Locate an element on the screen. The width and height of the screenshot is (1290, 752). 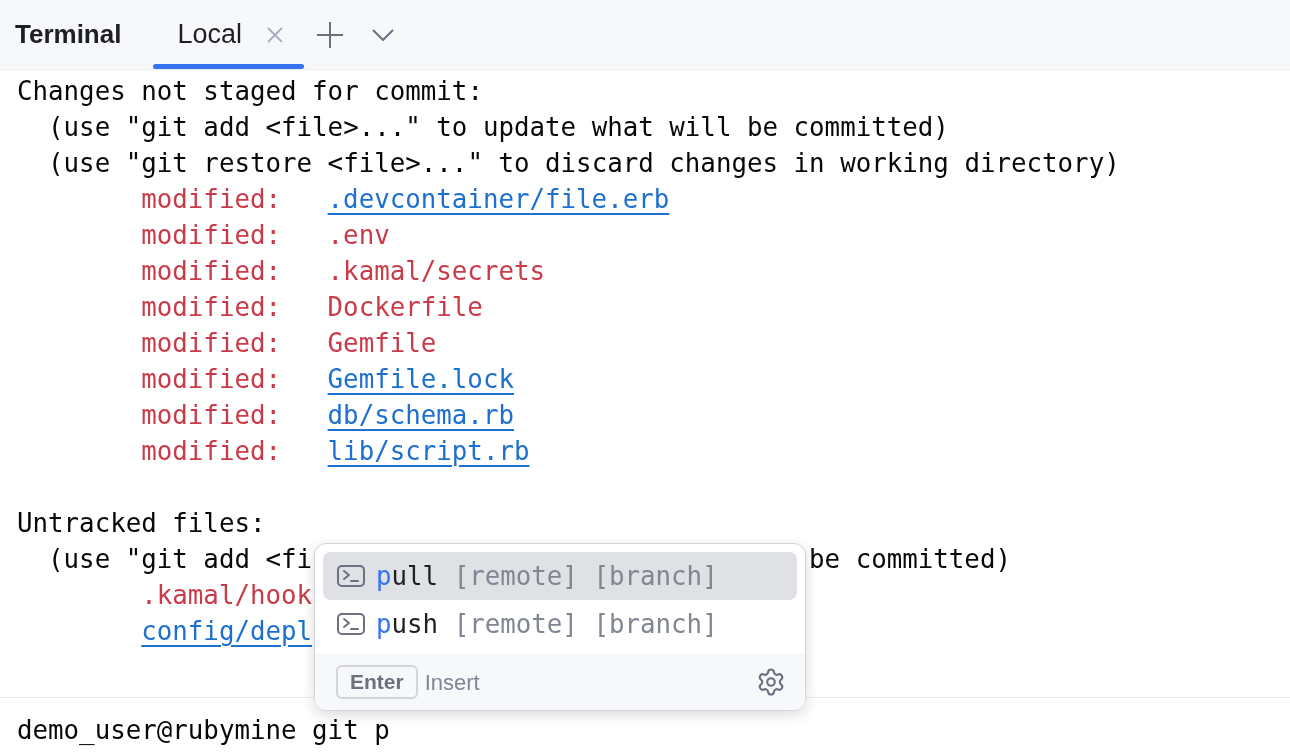
output-text: be committed) is located at coordinates (910, 559).